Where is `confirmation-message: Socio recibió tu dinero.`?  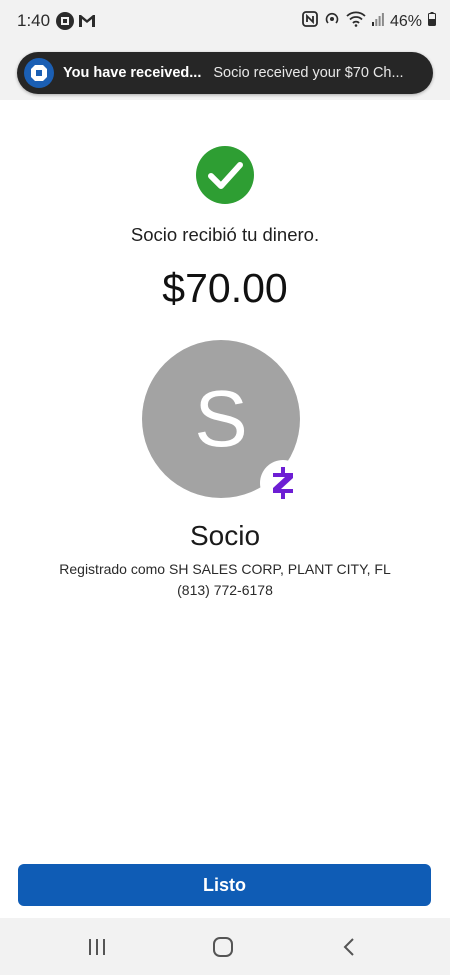
confirmation-message: Socio recibió tu dinero. is located at coordinates (225, 234).